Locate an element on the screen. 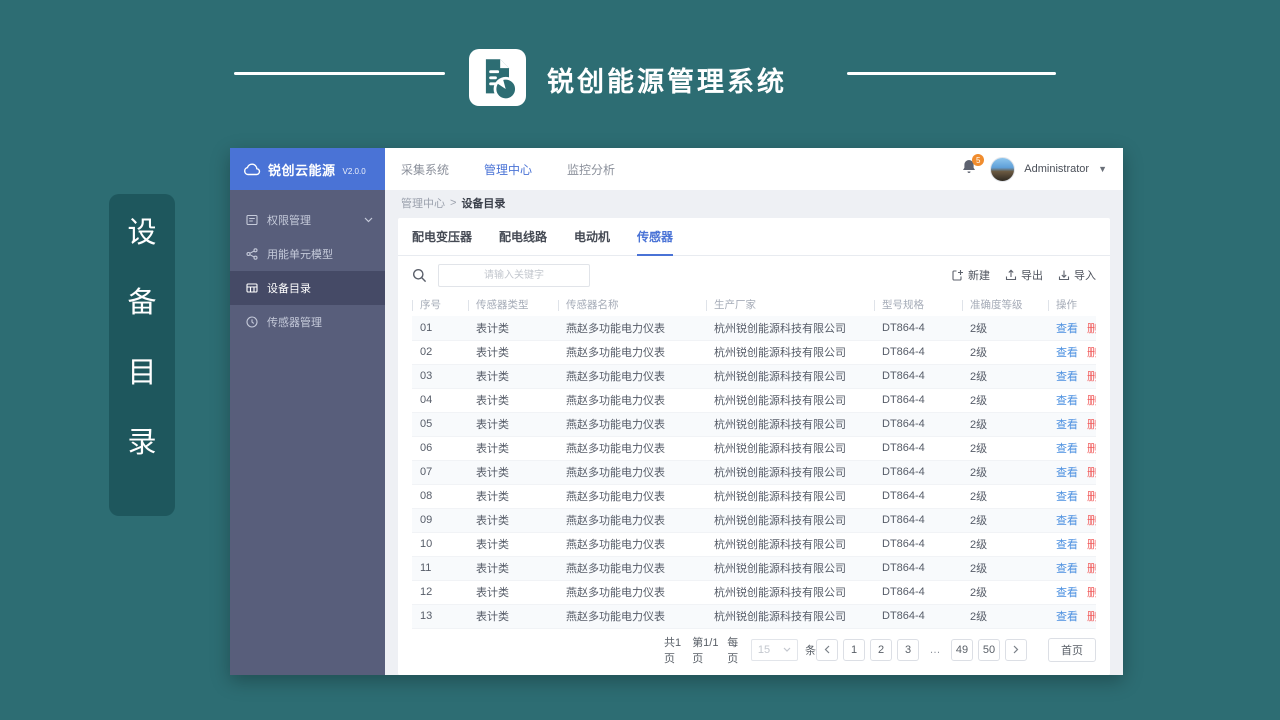 The image size is (1280, 720). page-number-button: 49 is located at coordinates (962, 649).